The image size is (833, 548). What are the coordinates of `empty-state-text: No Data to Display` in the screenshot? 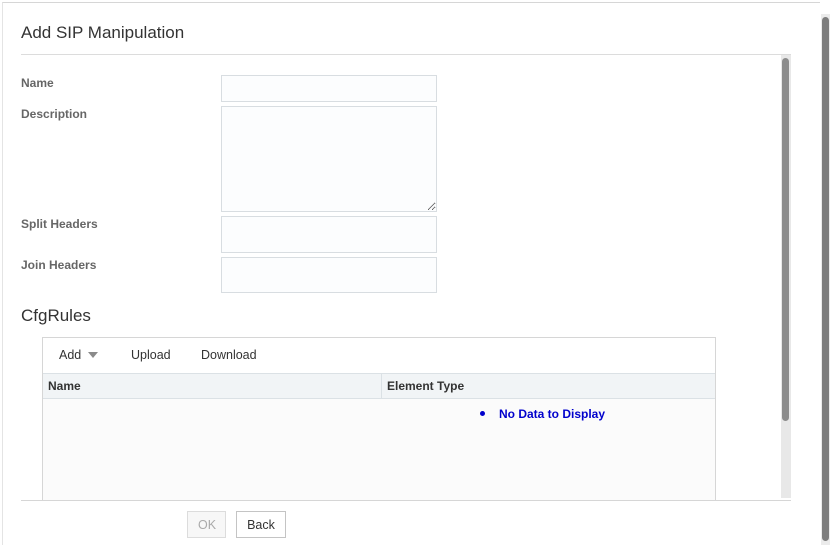 It's located at (552, 414).